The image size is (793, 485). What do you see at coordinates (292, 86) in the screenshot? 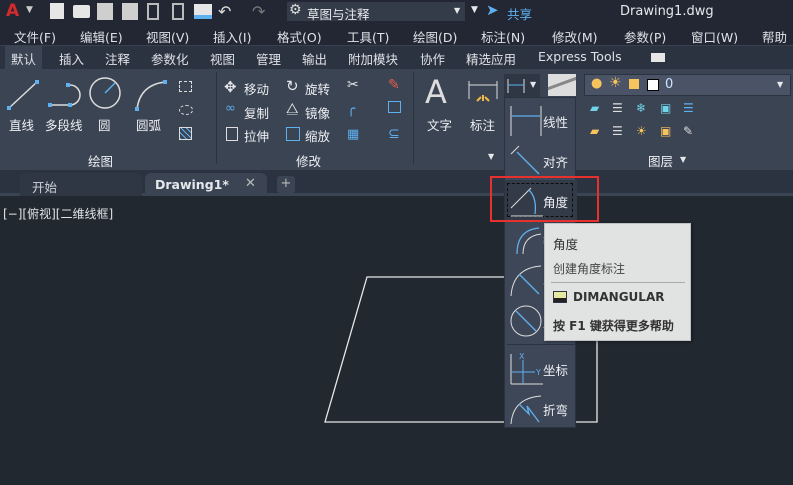
I see `rotate-icon: ↻` at bounding box center [292, 86].